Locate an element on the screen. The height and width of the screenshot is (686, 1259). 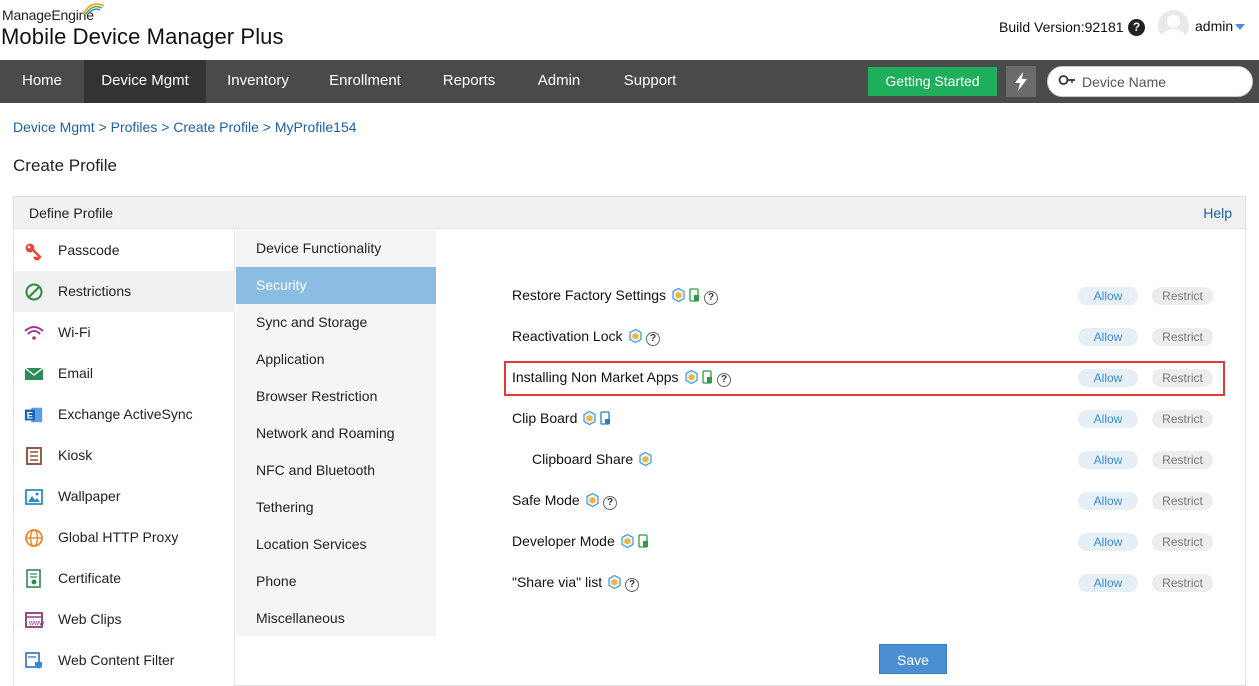
samsung-icon is located at coordinates (627, 543).